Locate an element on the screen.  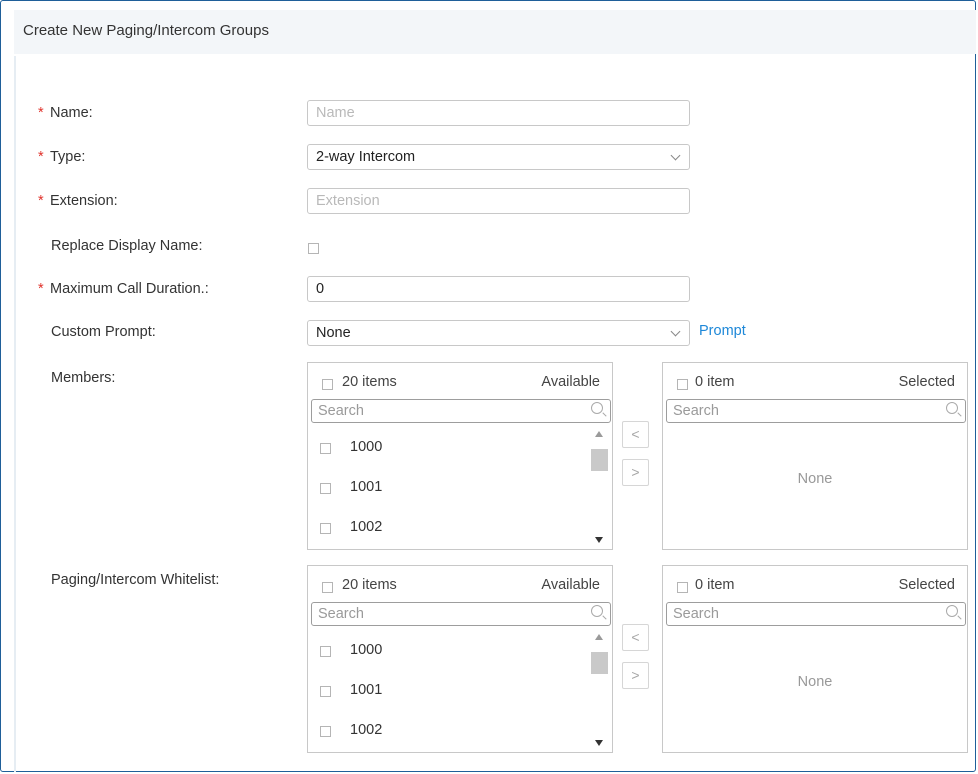
extension-label: * Extension: is located at coordinates (78, 201).